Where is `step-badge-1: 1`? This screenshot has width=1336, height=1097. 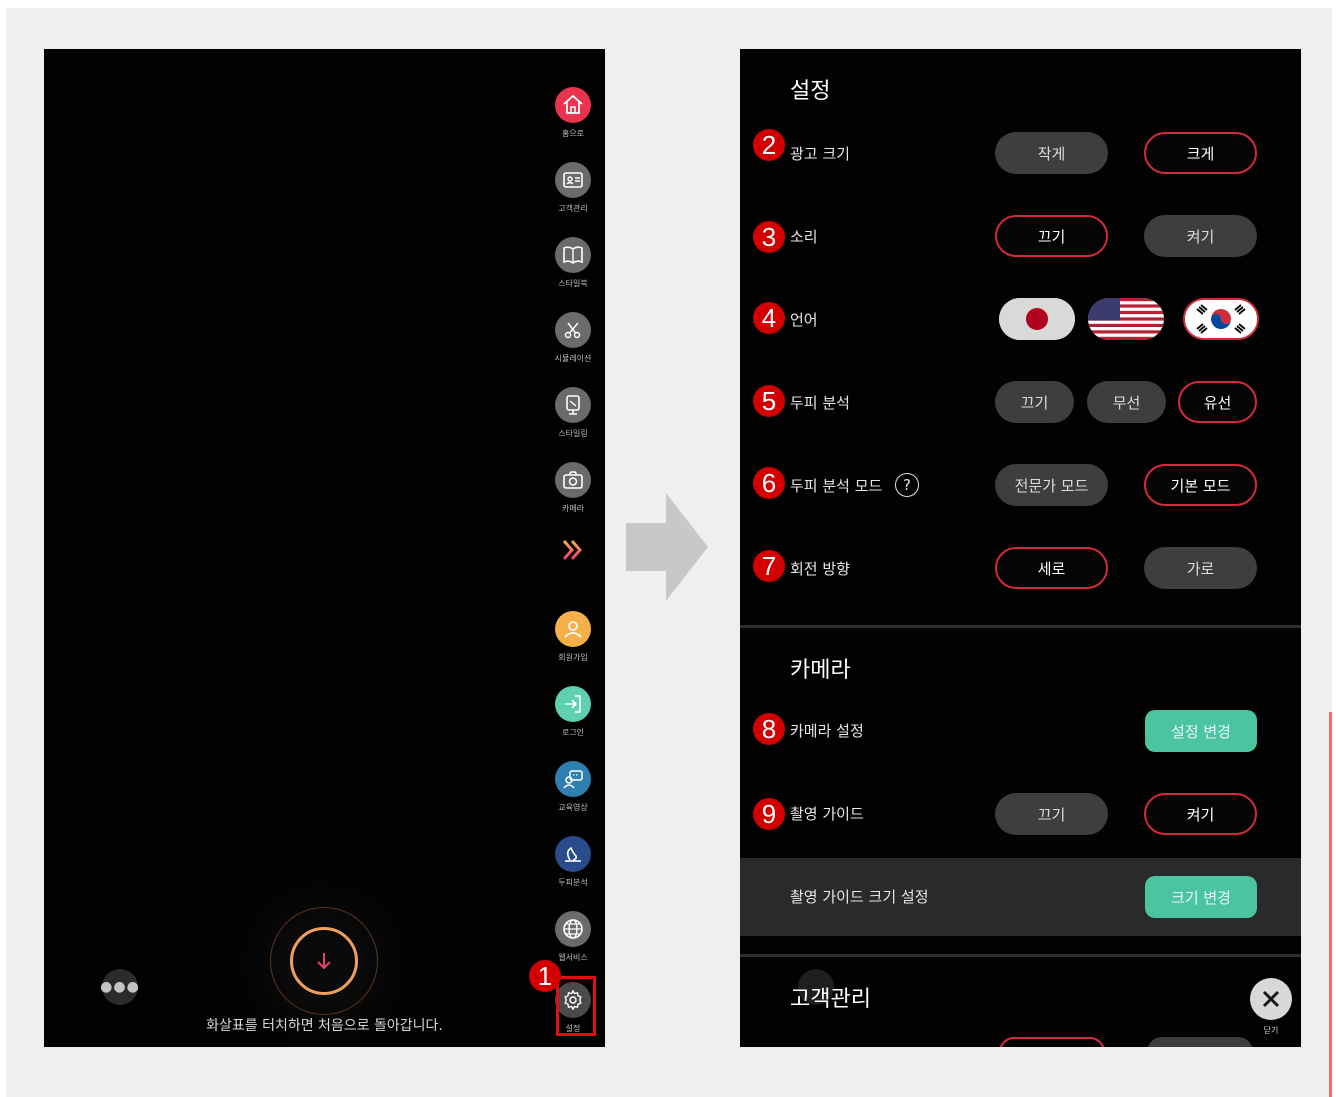 step-badge-1: 1 is located at coordinates (545, 976).